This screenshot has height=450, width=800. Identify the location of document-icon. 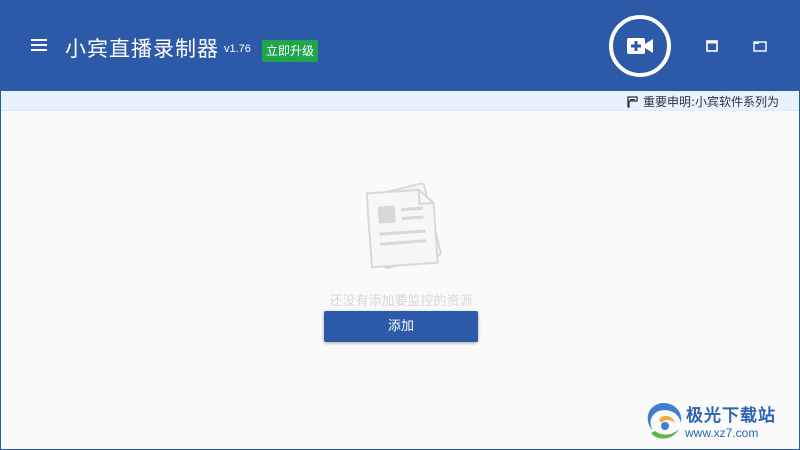
(632, 101).